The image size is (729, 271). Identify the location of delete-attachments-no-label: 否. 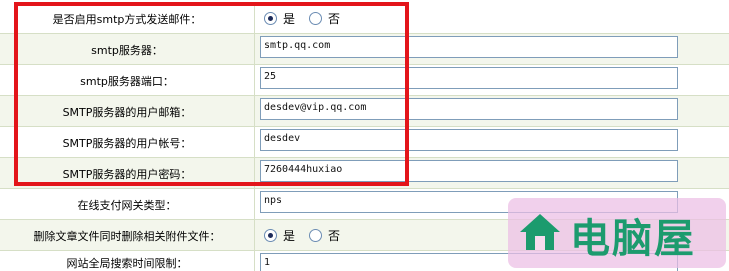
(334, 235).